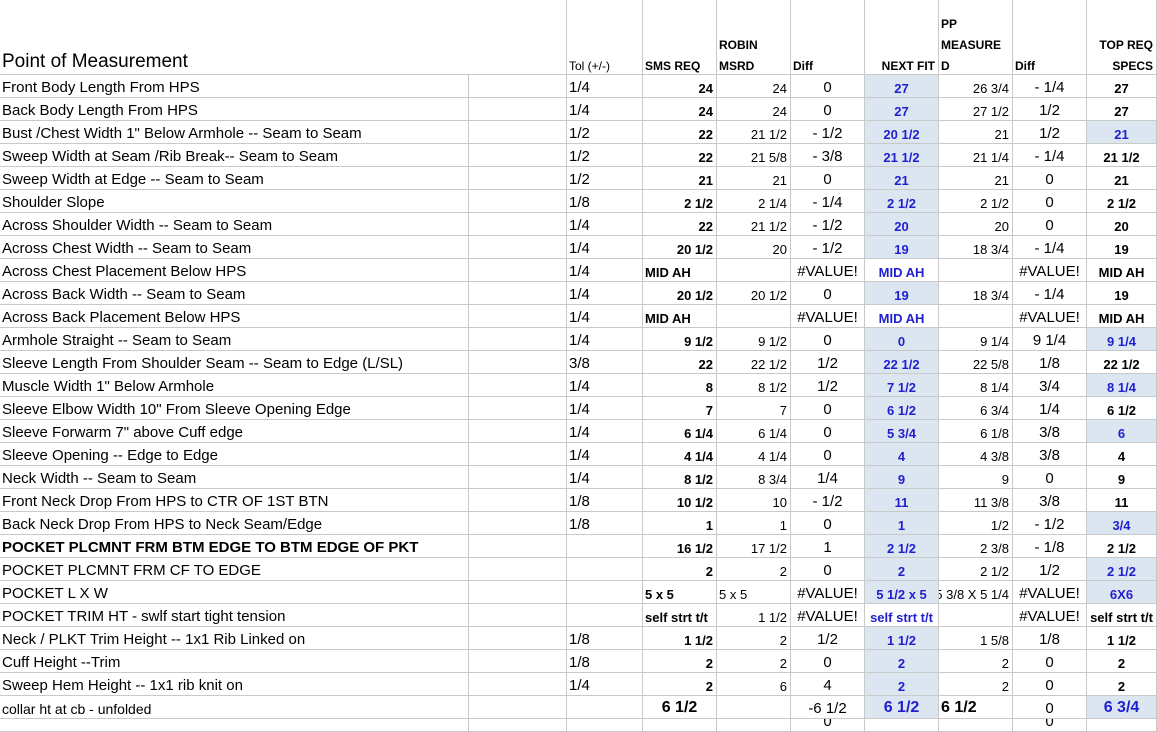 This screenshot has width=1157, height=732. I want to click on top-req-cell: 6 1/2, so click(1122, 408).